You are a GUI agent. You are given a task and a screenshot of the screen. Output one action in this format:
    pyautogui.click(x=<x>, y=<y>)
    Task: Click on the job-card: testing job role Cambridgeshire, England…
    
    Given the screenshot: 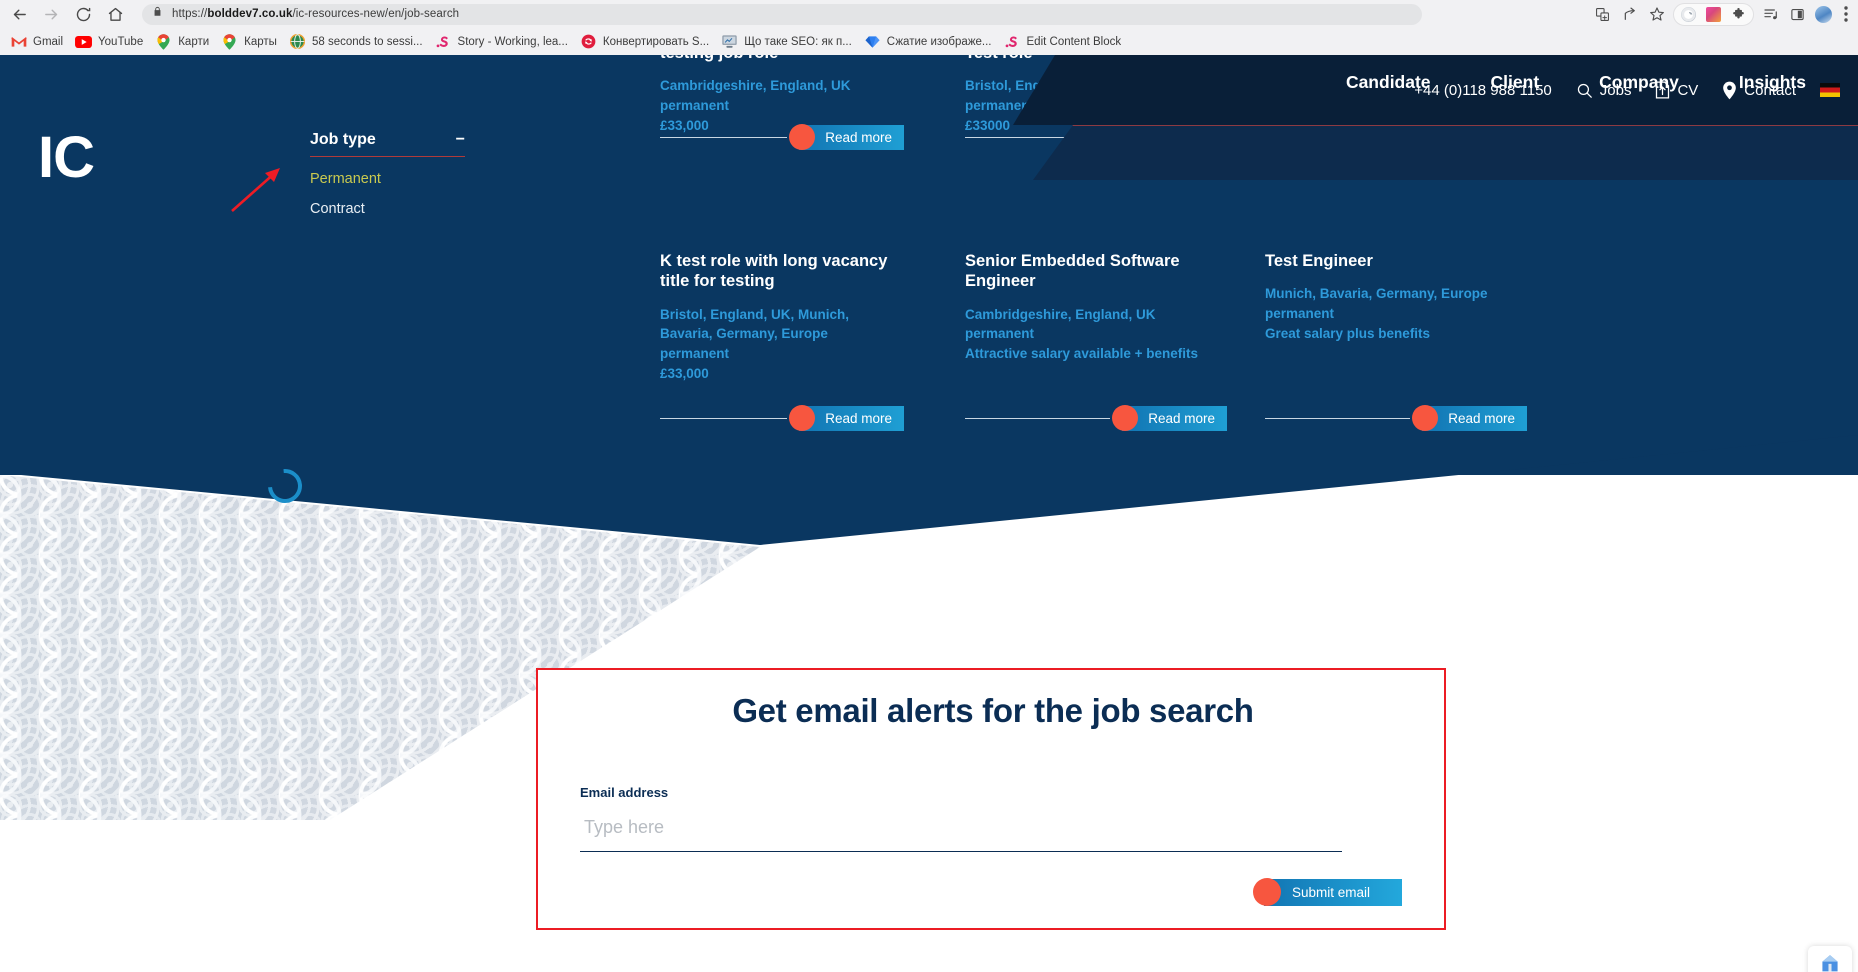 What is the action you would take?
    pyautogui.click(x=782, y=102)
    